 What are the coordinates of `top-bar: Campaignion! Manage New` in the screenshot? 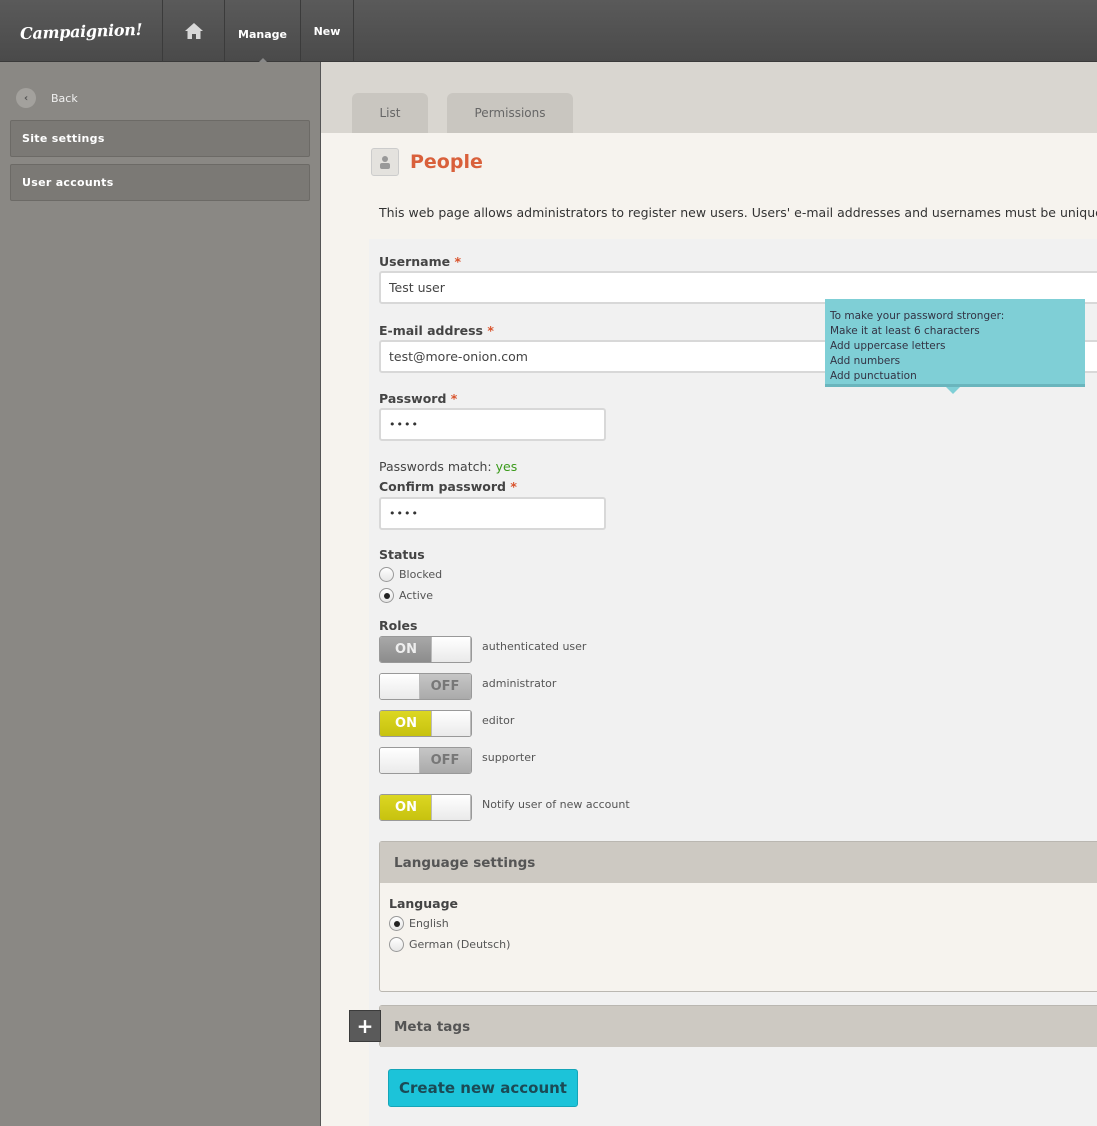 It's located at (548, 31).